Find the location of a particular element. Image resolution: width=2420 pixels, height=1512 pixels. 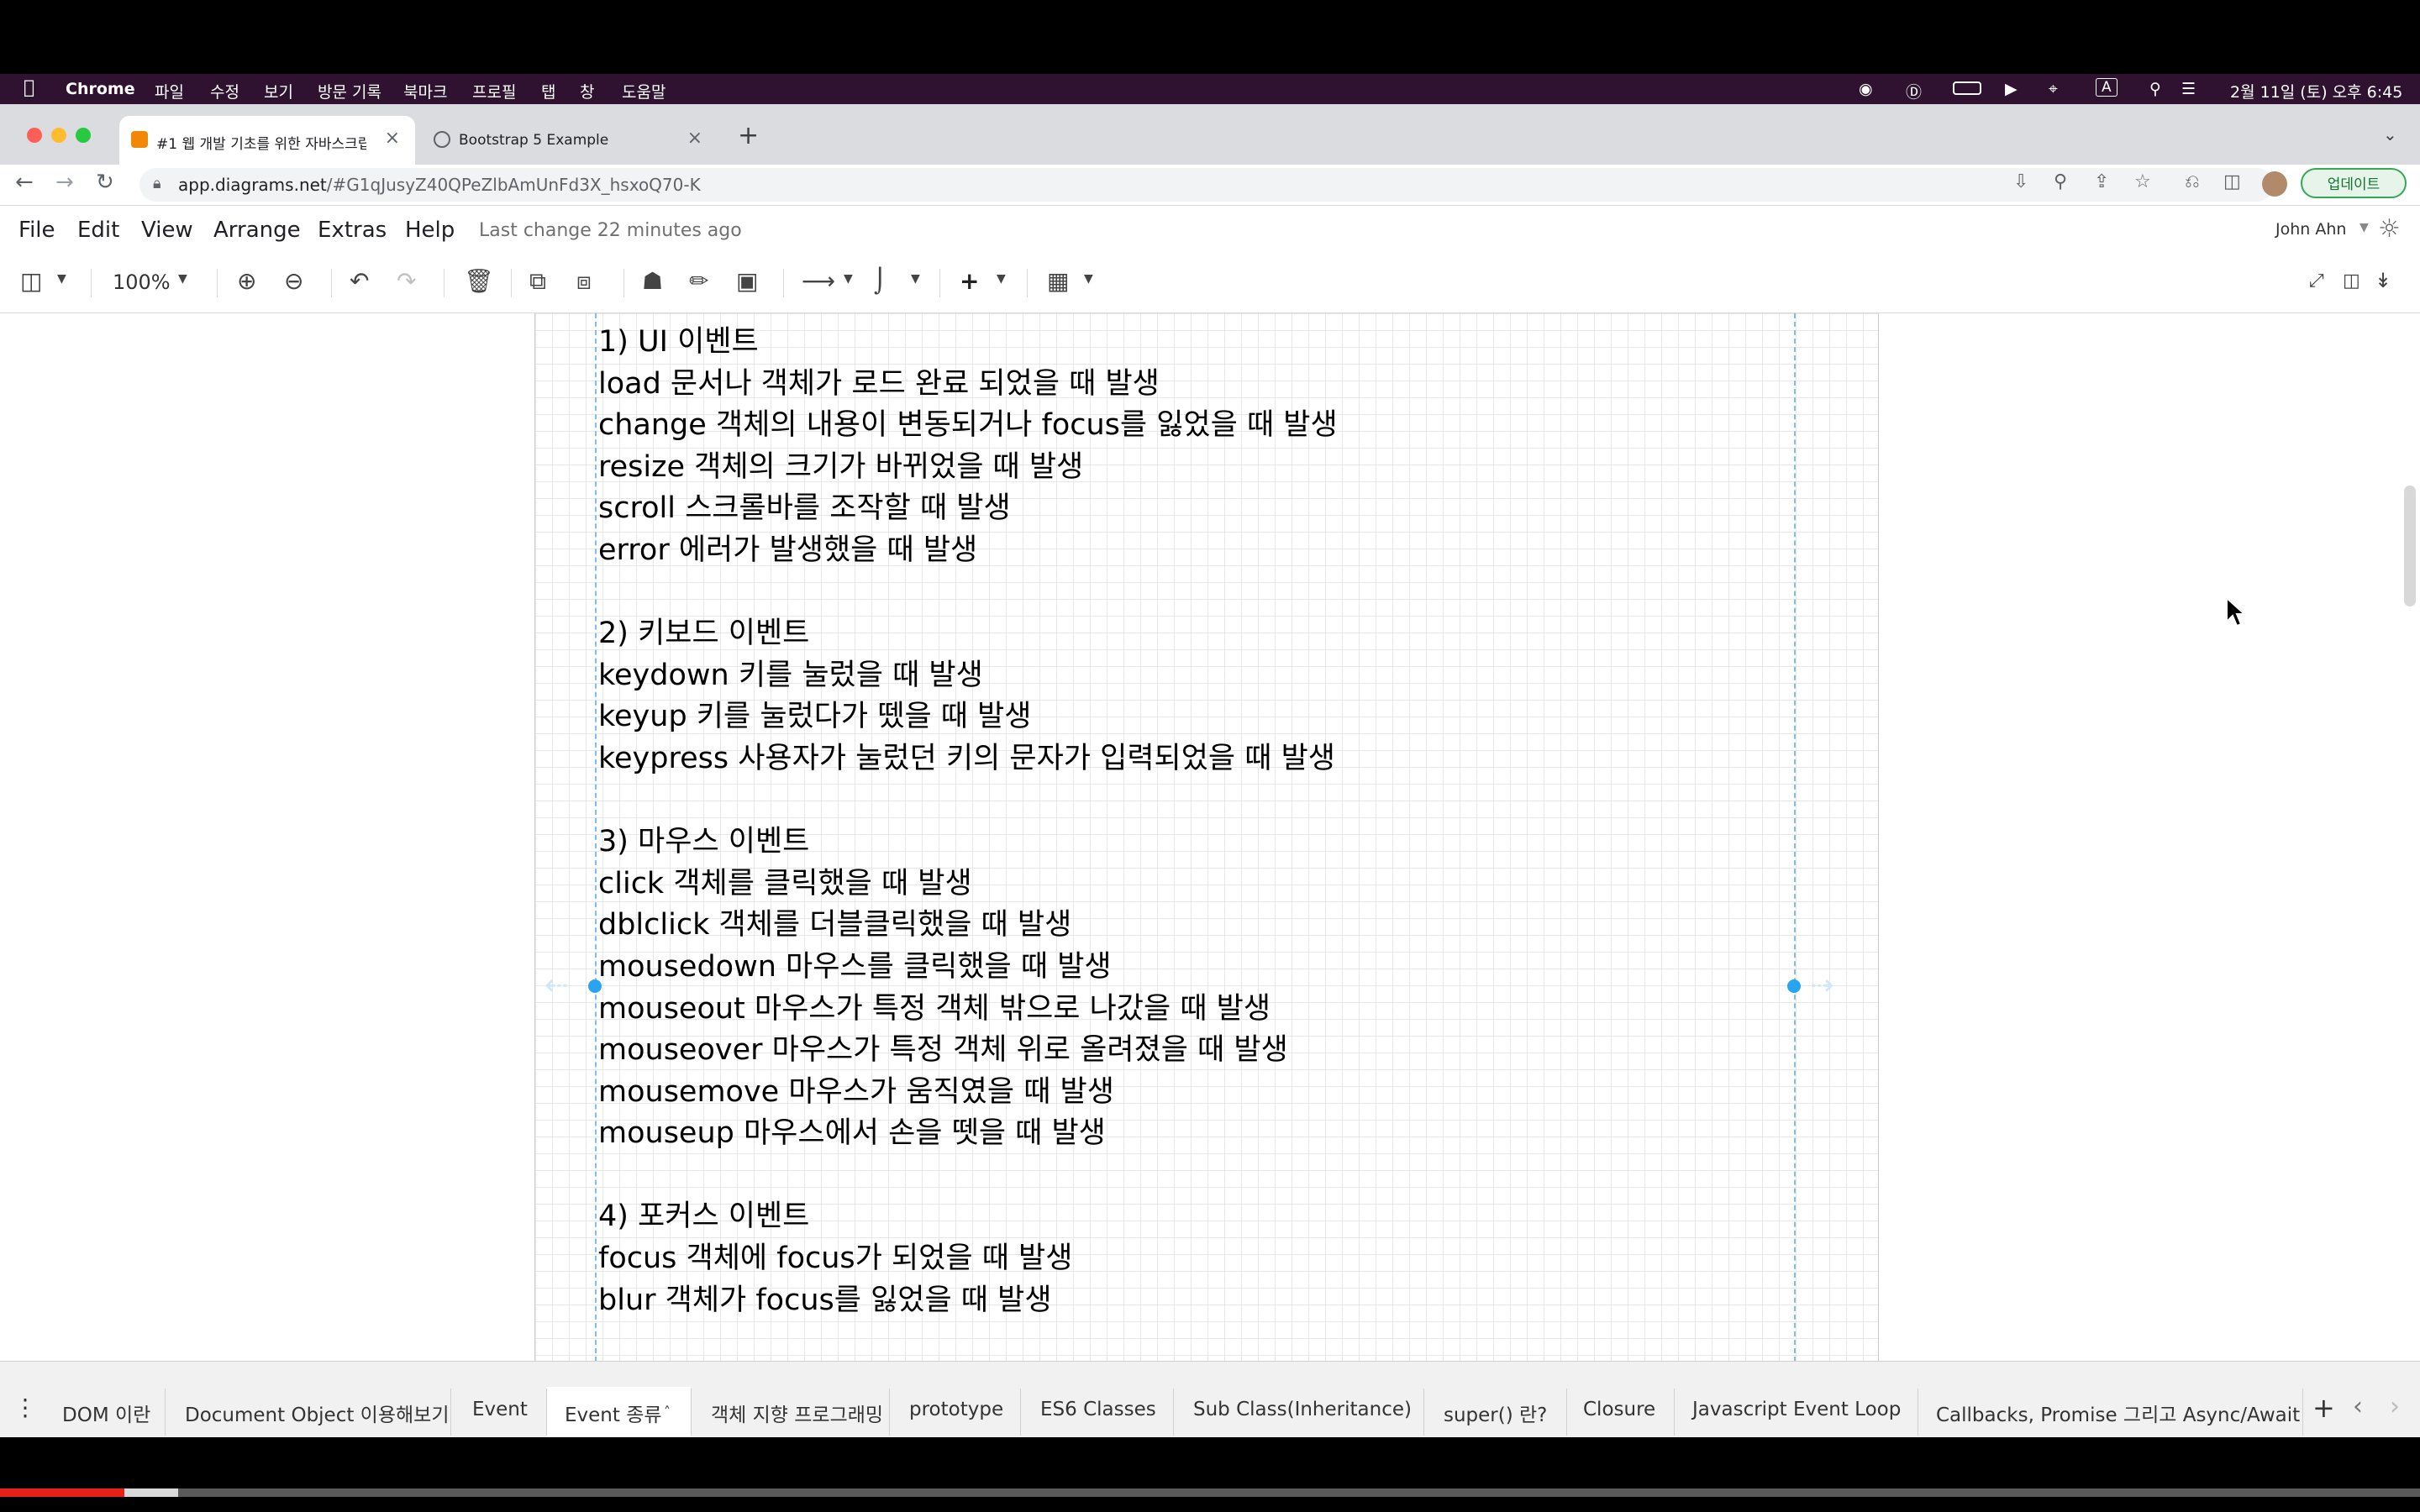

last-change-status: Last change 22 minutes ago is located at coordinates (611, 230).